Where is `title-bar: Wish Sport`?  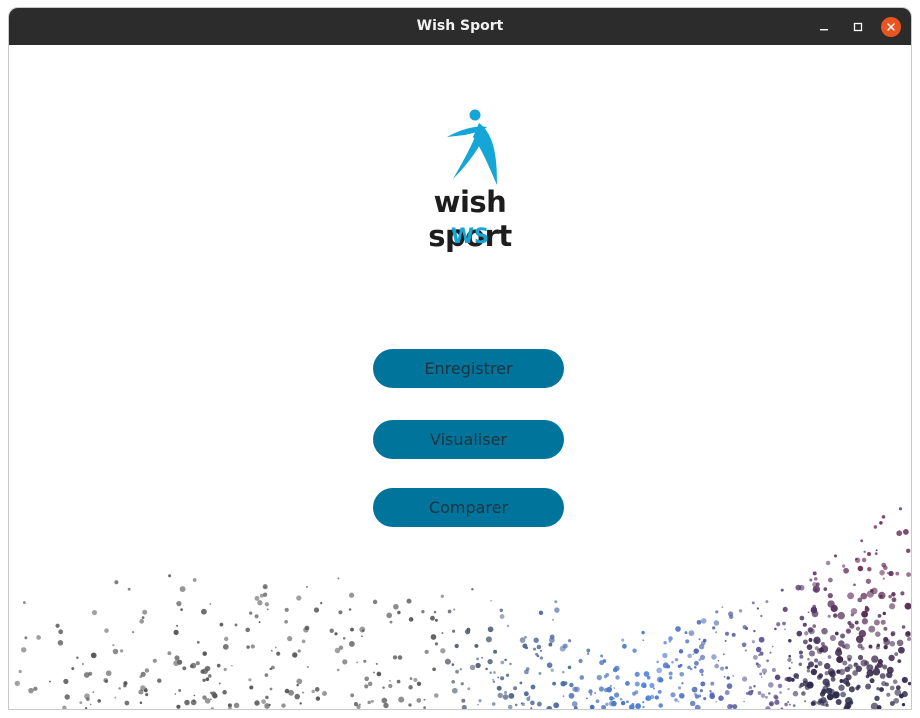
title-bar: Wish Sport is located at coordinates (460, 26).